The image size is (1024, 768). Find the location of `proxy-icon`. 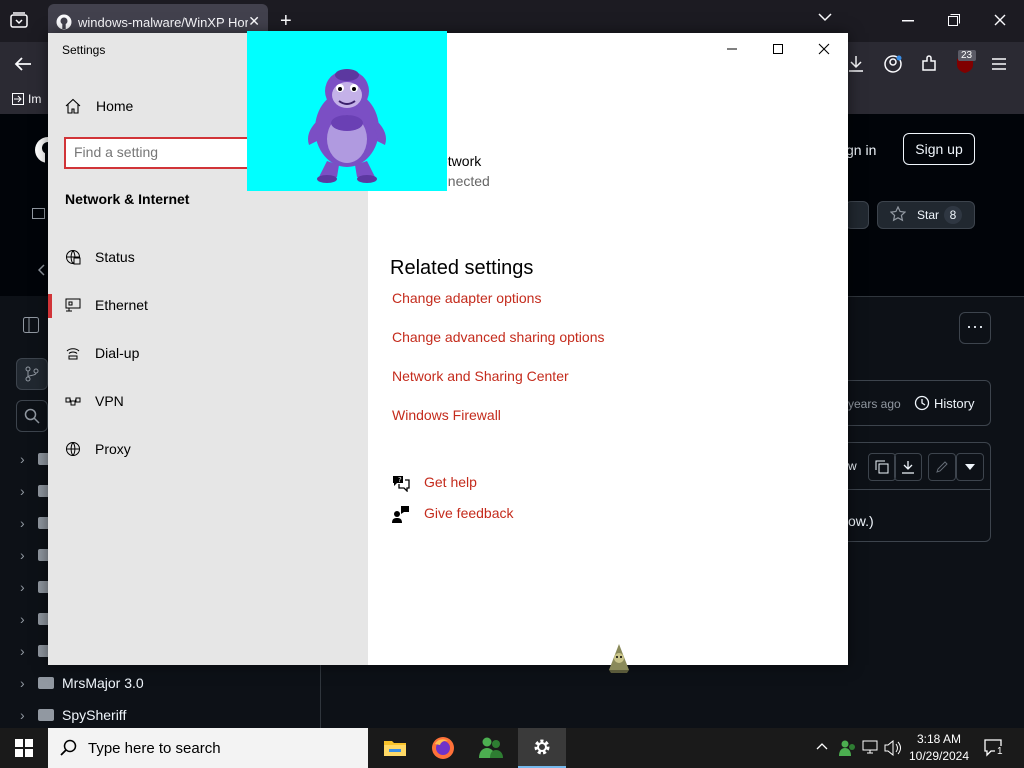

proxy-icon is located at coordinates (73, 449).